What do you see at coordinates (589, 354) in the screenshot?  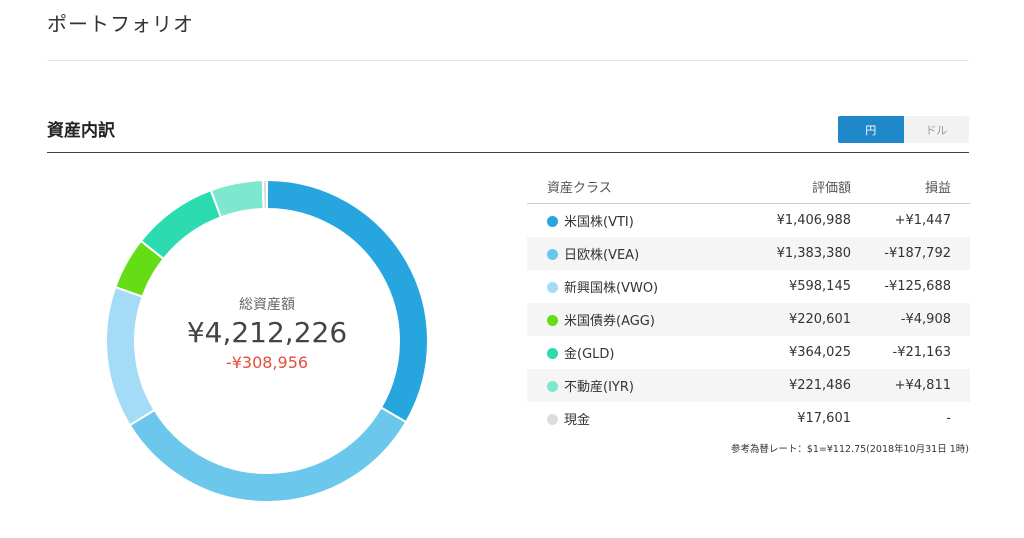 I see `asset-name: 金(GLD)` at bounding box center [589, 354].